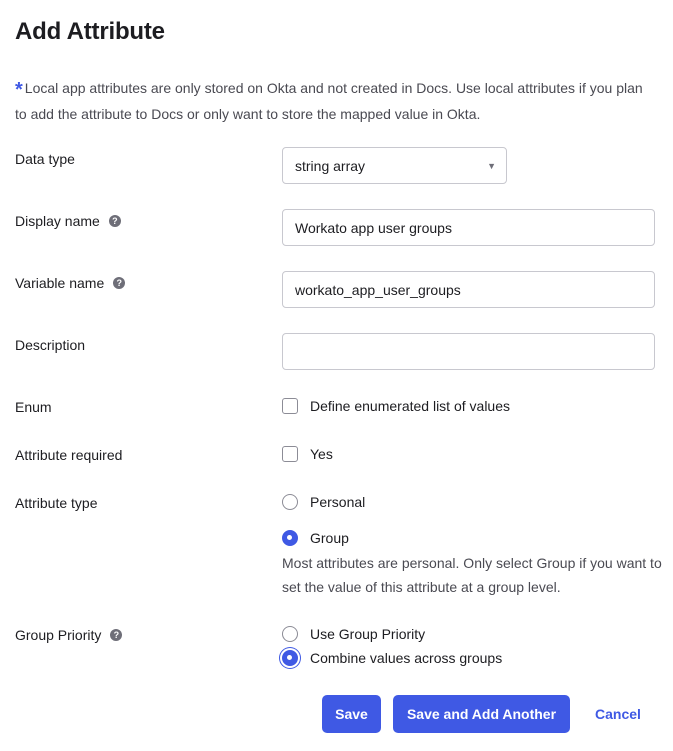 Image resolution: width=673 pixels, height=751 pixels. Describe the element at coordinates (57, 221) in the screenshot. I see `display-name-label-text: Display name` at that location.